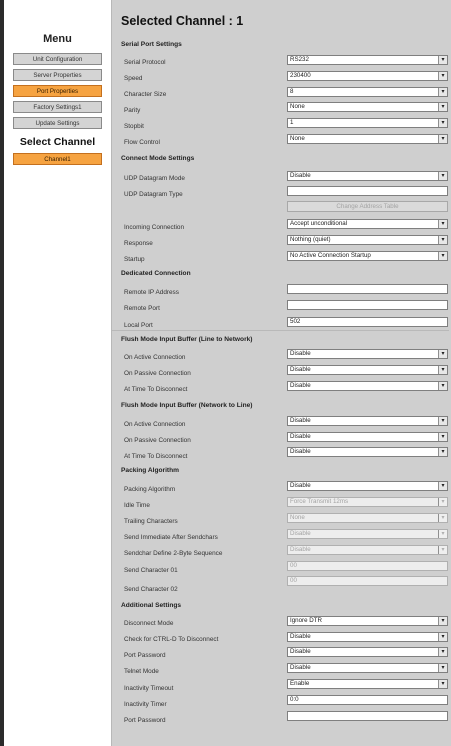  What do you see at coordinates (367, 550) in the screenshot?
I see `sendchar-define-select: Disable` at bounding box center [367, 550].